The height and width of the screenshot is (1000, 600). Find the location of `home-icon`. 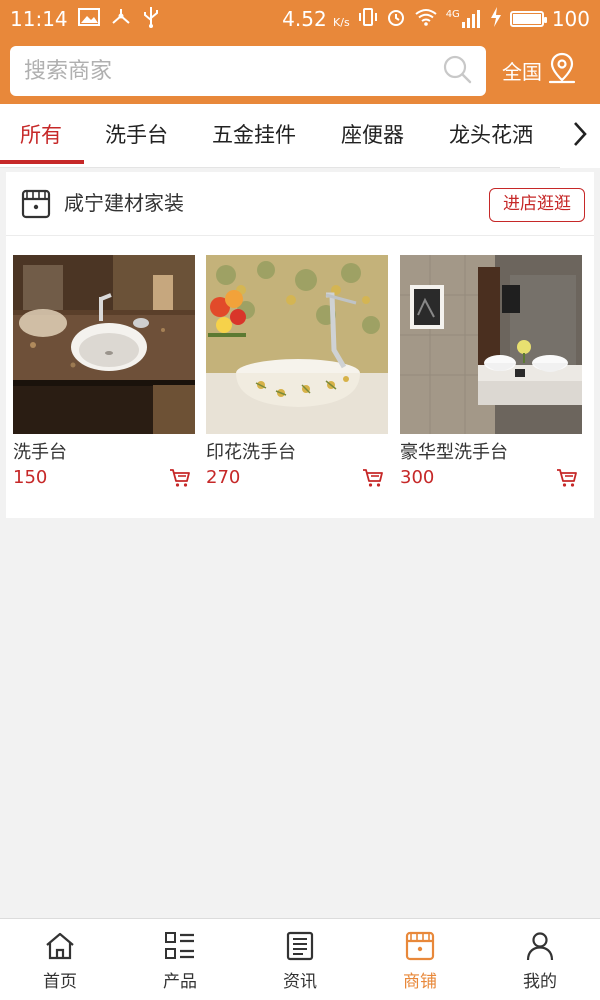

home-icon is located at coordinates (60, 946).